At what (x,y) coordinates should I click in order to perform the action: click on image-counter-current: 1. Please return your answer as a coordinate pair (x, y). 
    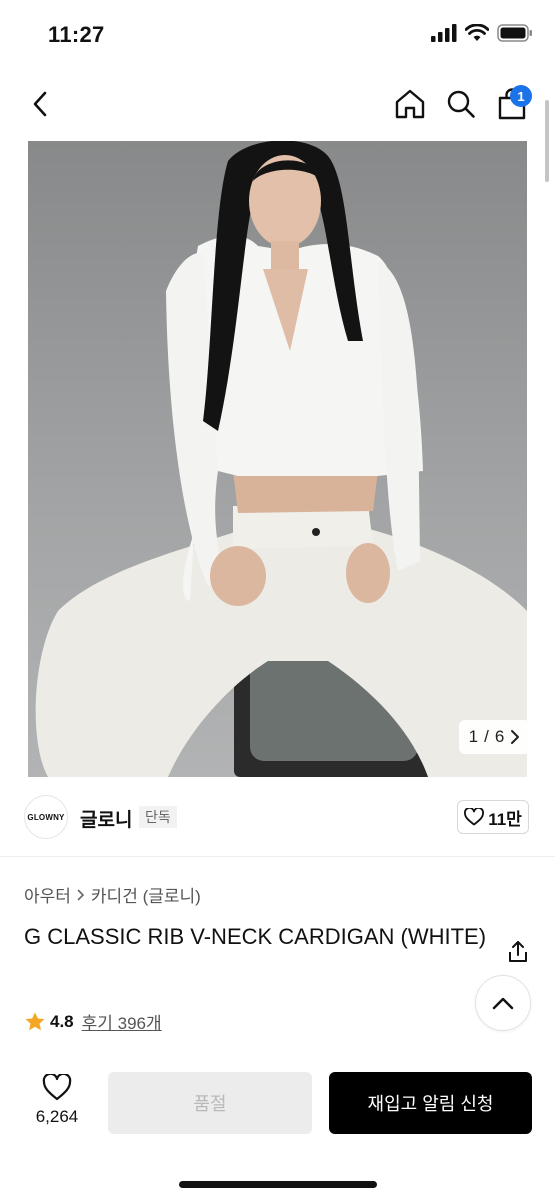
    Looking at the image, I should click on (473, 736).